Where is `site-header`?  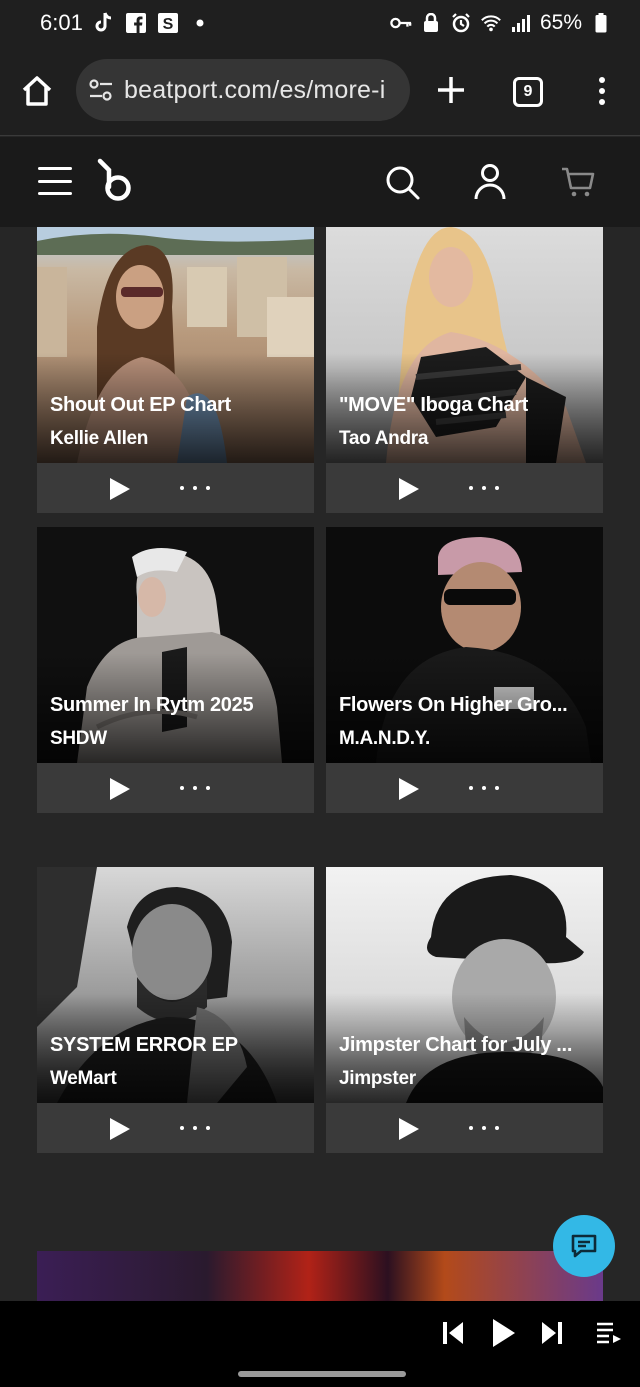 site-header is located at coordinates (320, 182).